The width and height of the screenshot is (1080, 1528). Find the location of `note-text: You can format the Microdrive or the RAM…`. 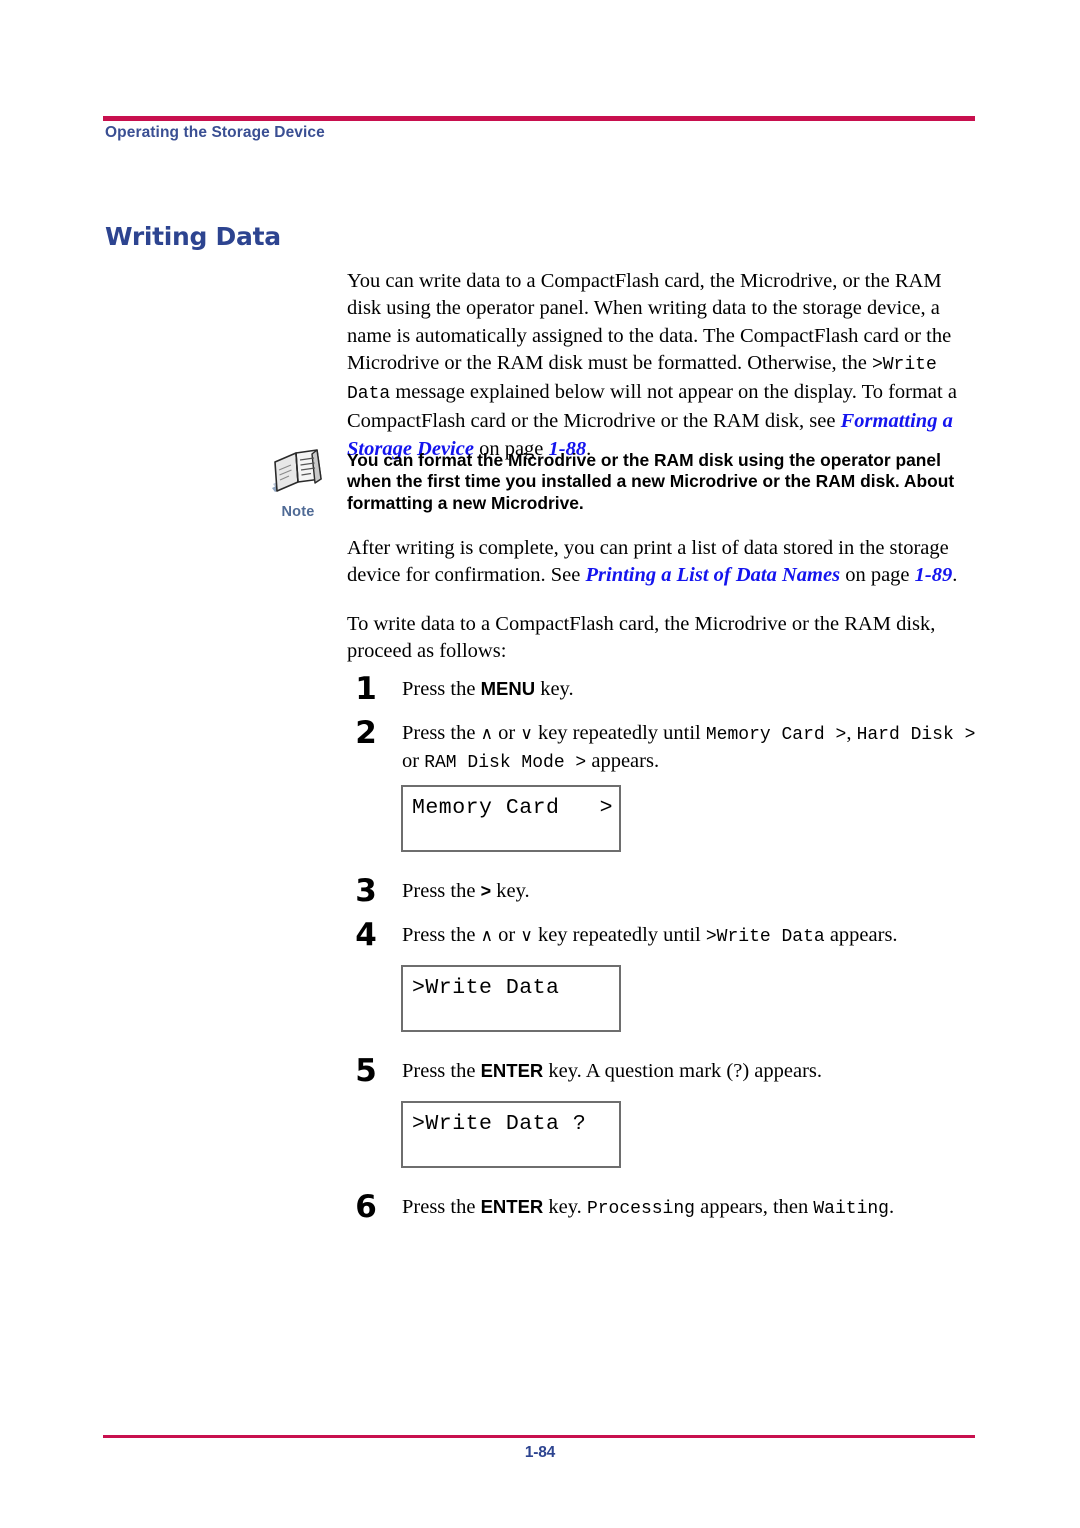

note-text: You can format the Microdrive or the RAM… is located at coordinates (651, 481).